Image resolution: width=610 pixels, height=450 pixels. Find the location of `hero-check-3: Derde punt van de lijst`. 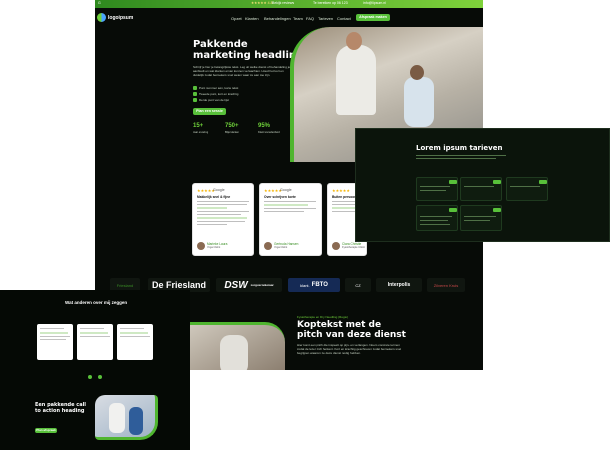

hero-check-3: Derde punt van de lijst is located at coordinates (214, 100).